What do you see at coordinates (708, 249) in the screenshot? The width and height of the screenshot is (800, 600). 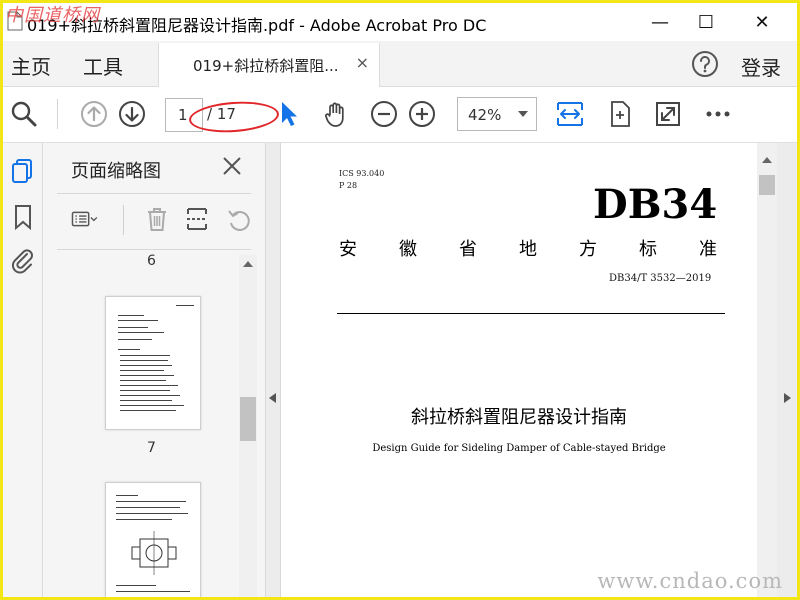 I see `standard-type-char: 准` at bounding box center [708, 249].